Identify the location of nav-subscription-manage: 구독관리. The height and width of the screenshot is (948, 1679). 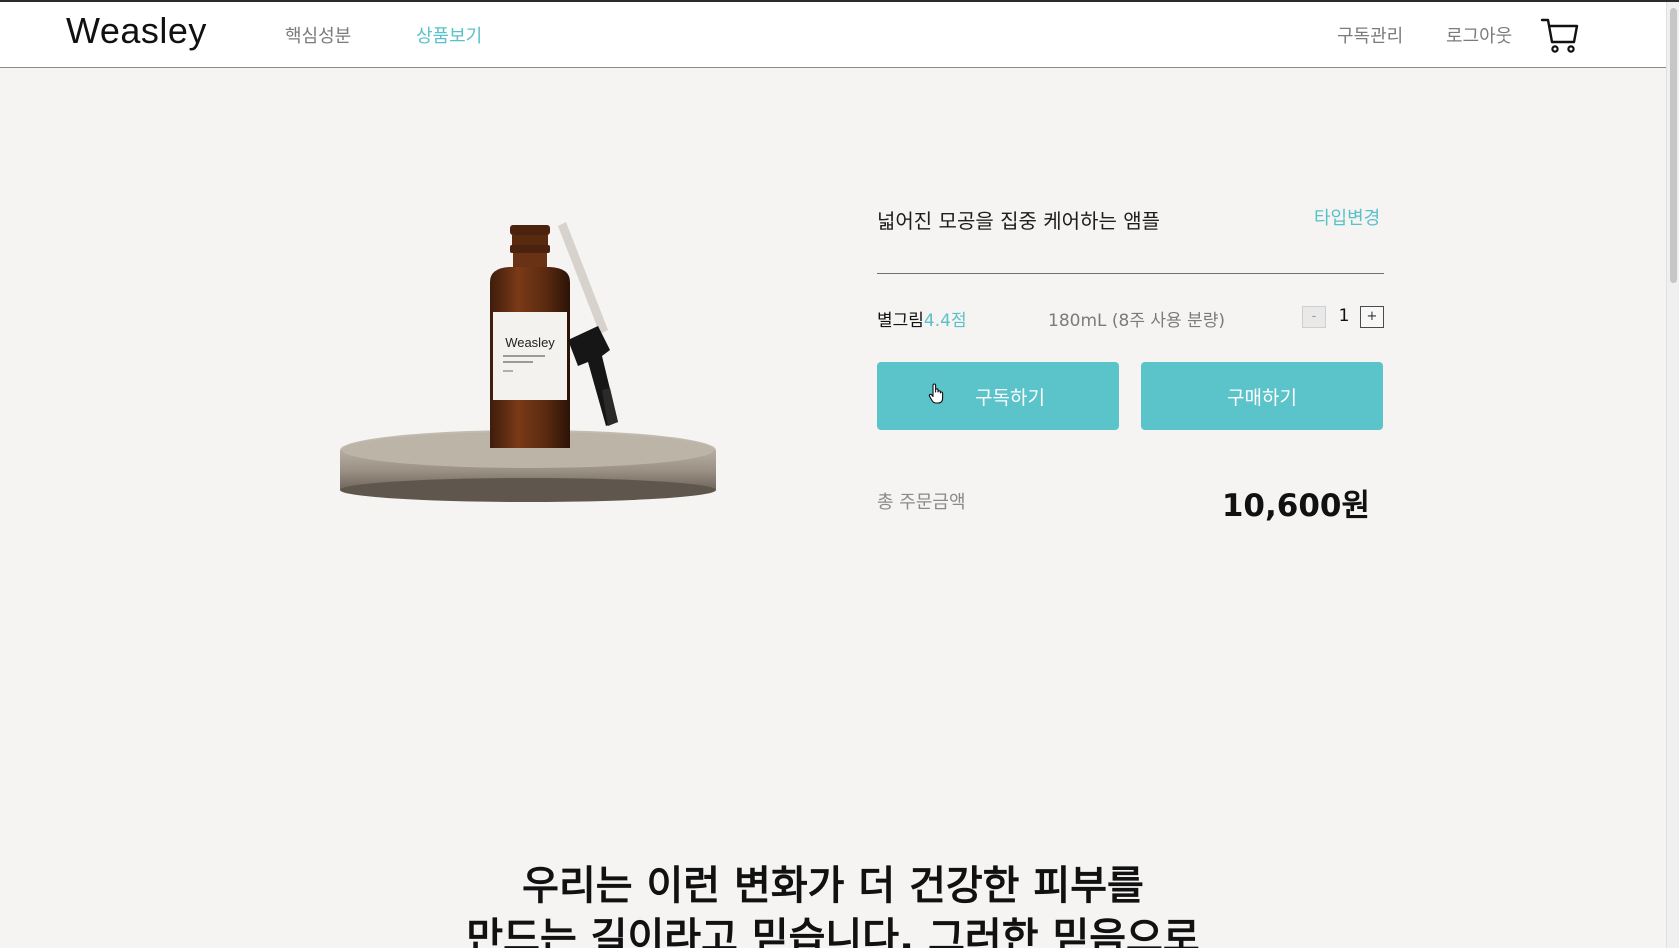
(1370, 35).